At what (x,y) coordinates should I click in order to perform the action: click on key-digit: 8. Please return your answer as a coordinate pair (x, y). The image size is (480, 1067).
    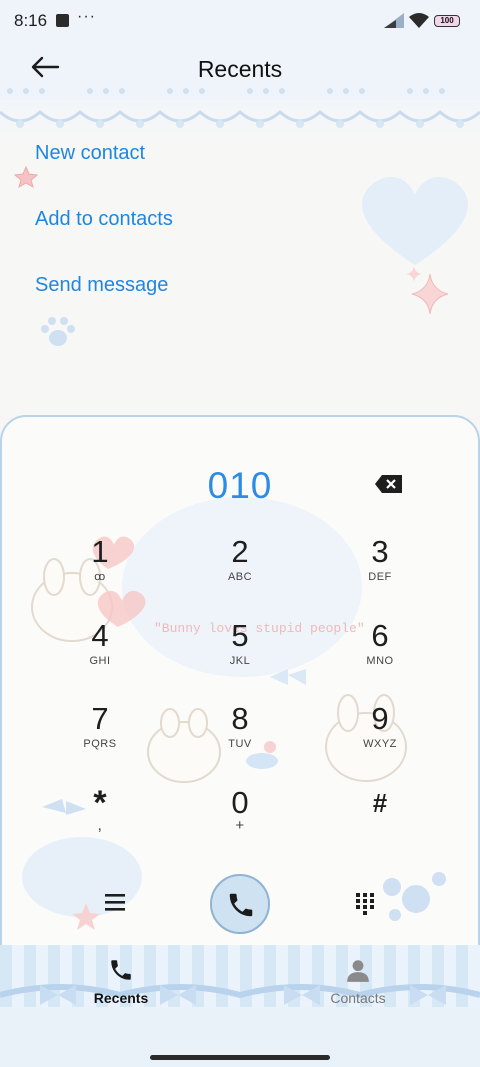
    Looking at the image, I should click on (240, 718).